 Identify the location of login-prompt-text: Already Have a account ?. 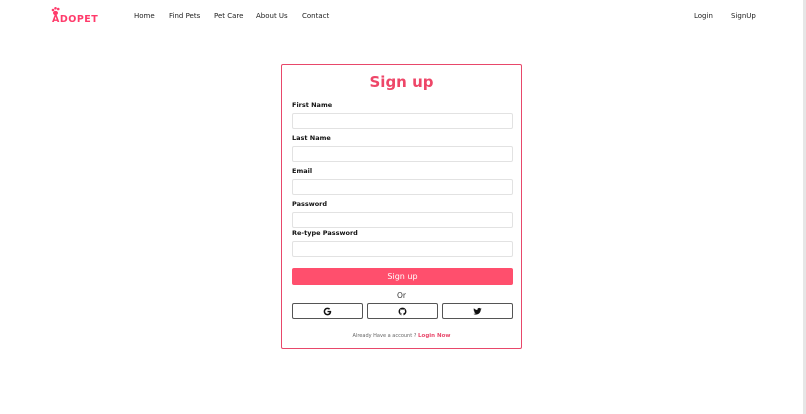
(385, 336).